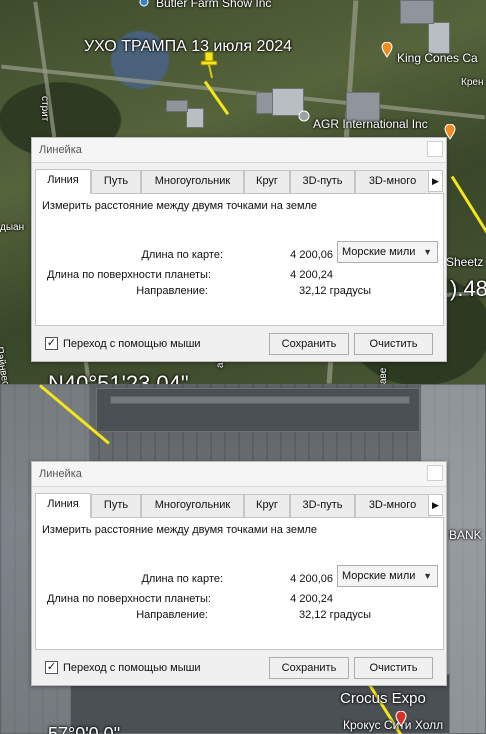  What do you see at coordinates (370, 124) in the screenshot?
I see `place-label-agr: AGR International Inc` at bounding box center [370, 124].